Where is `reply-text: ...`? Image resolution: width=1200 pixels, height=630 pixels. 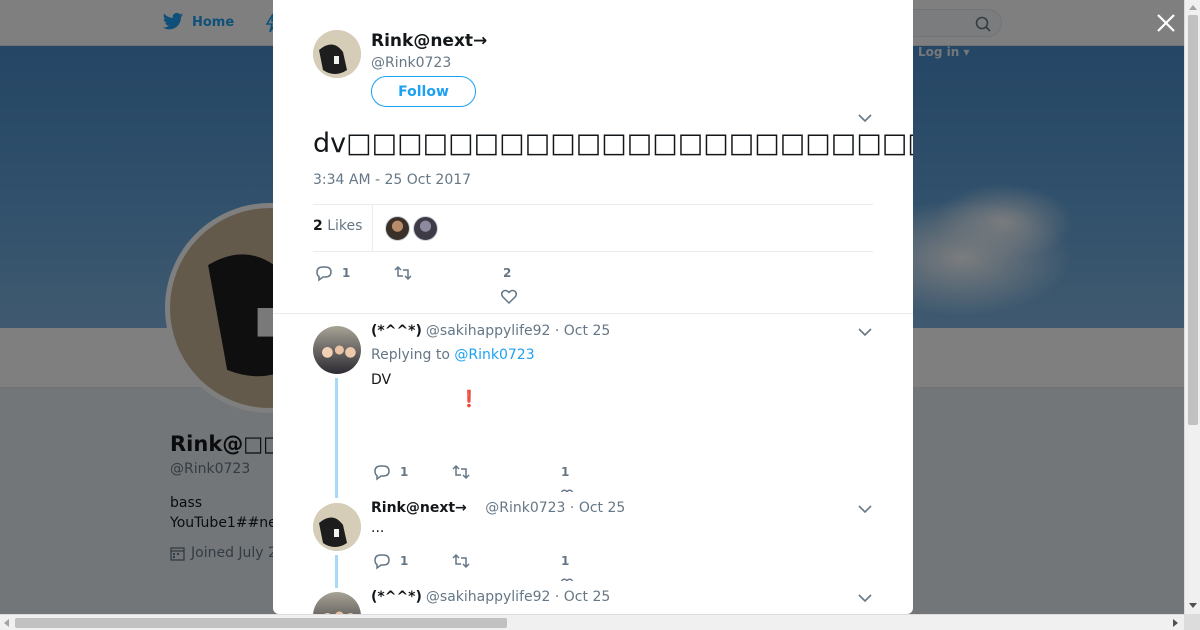
reply-text: ... is located at coordinates (378, 528).